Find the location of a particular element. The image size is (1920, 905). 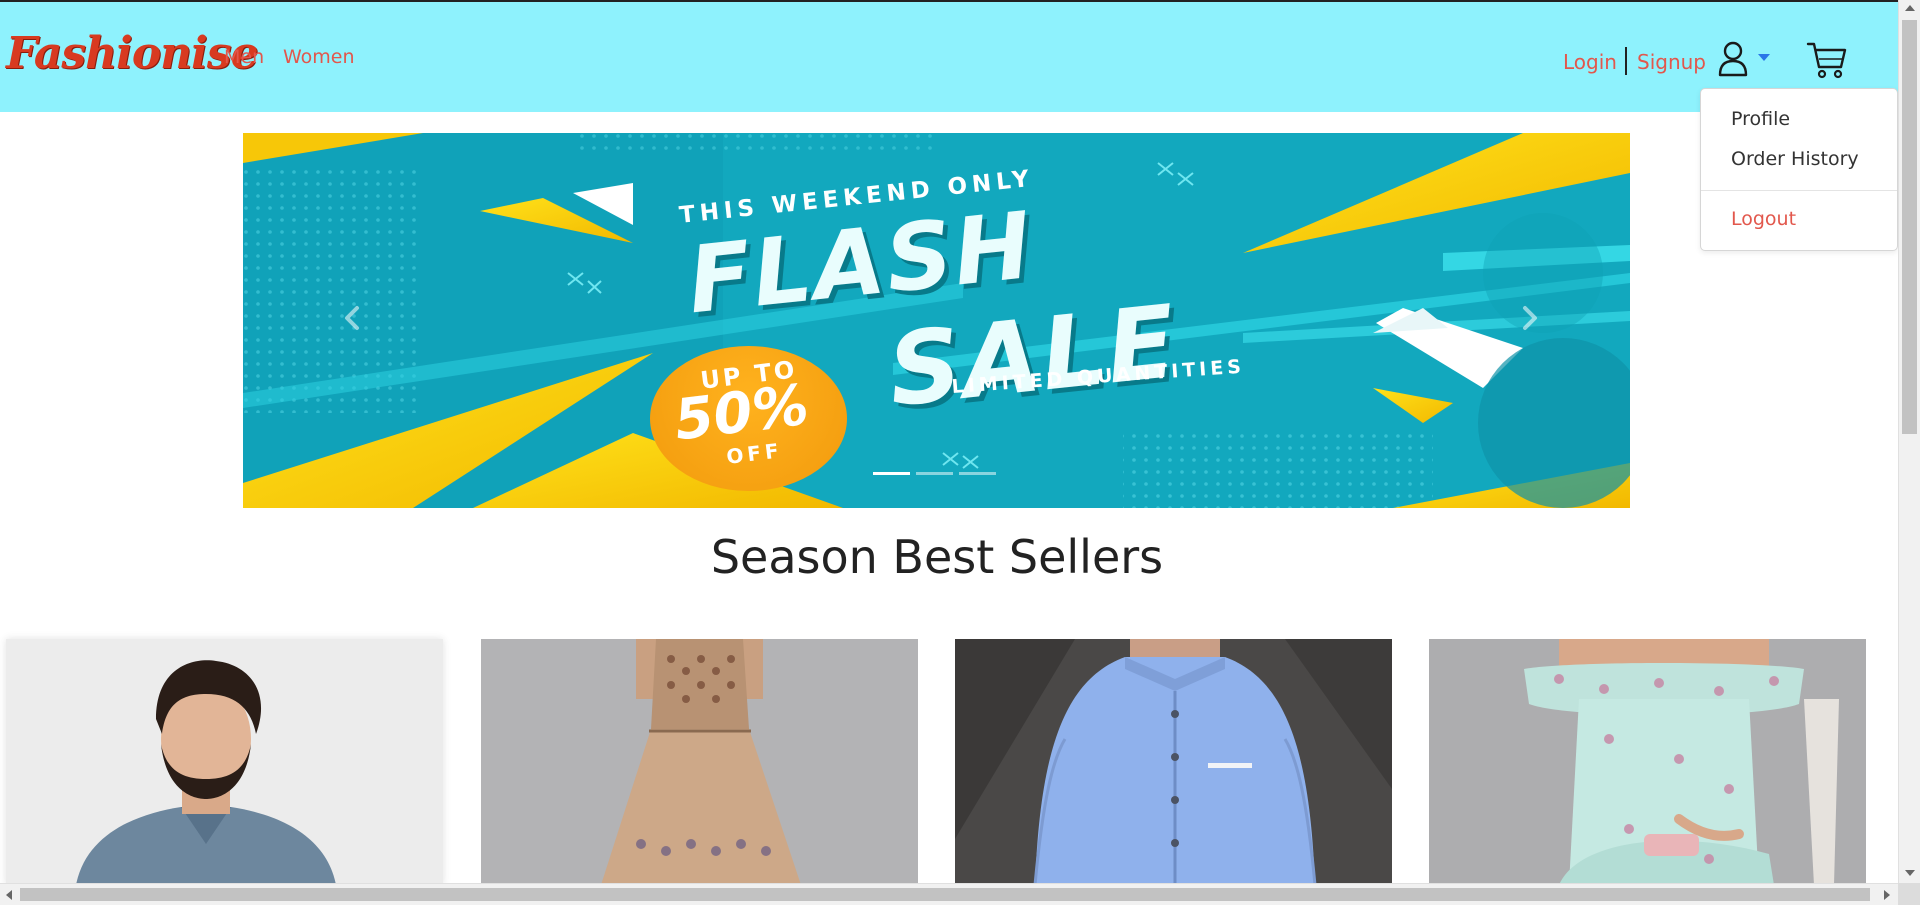

signup-link: Signup is located at coordinates (1671, 62).